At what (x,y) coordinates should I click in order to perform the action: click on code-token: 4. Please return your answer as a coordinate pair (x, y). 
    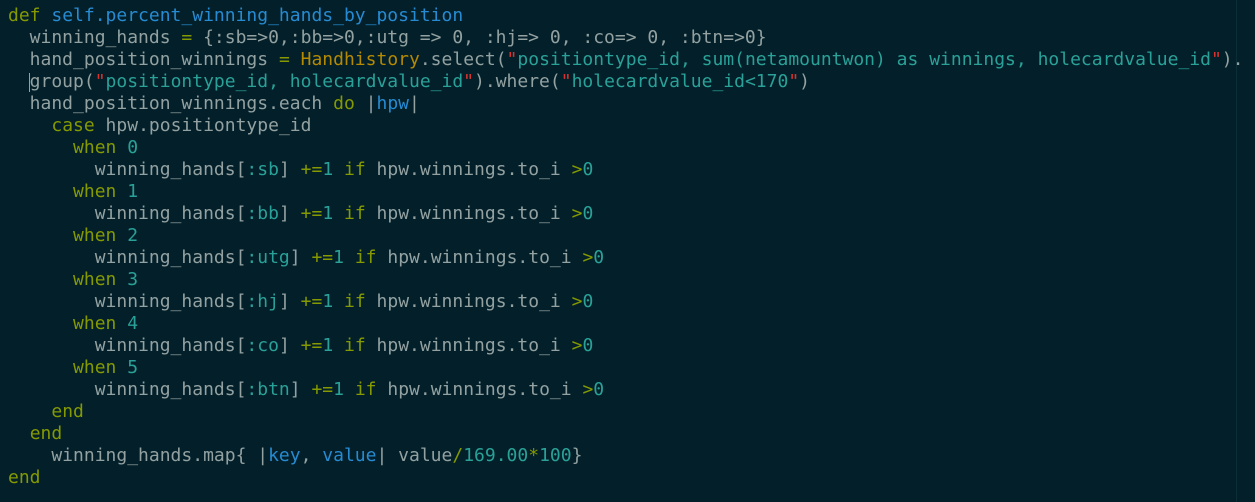
    Looking at the image, I should click on (133, 323).